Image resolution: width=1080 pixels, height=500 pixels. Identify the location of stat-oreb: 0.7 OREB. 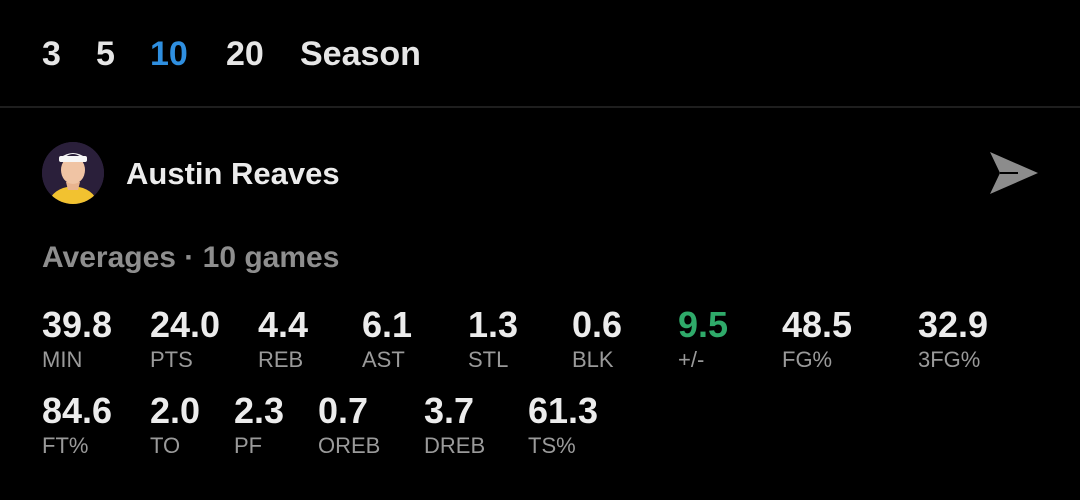
(349, 425).